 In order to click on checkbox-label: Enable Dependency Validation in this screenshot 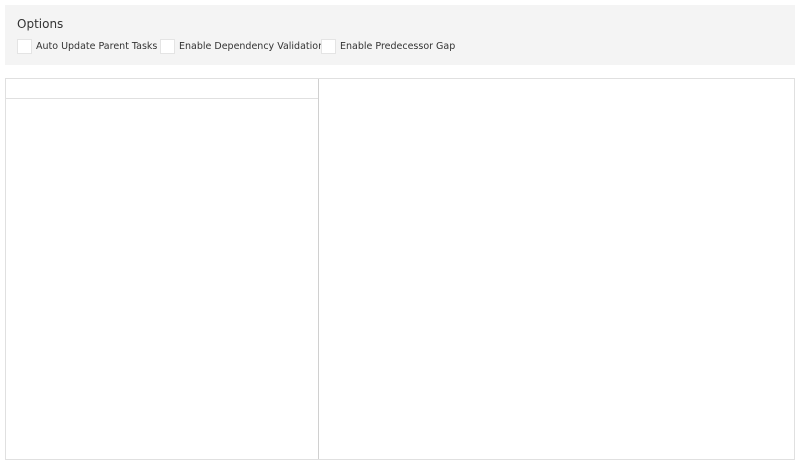, I will do `click(252, 46)`.